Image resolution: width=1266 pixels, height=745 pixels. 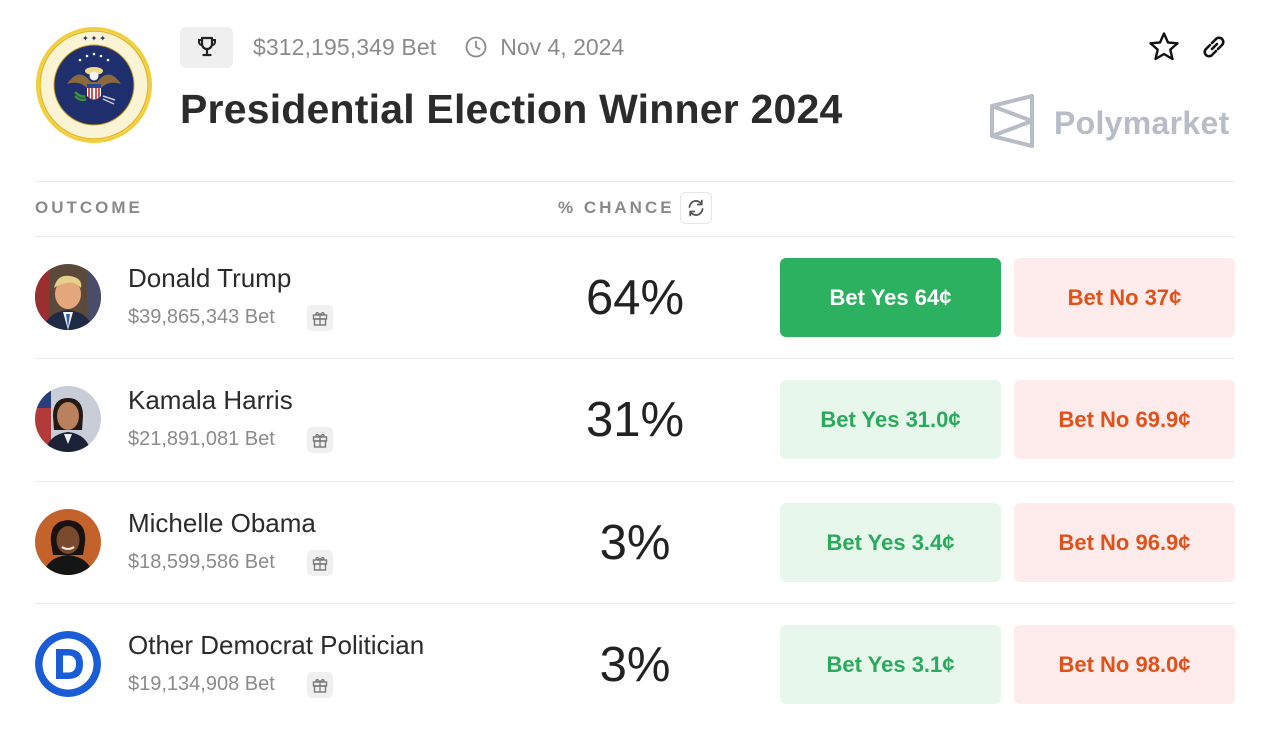 I want to click on outcome-name: Kamala Harris, so click(x=210, y=400).